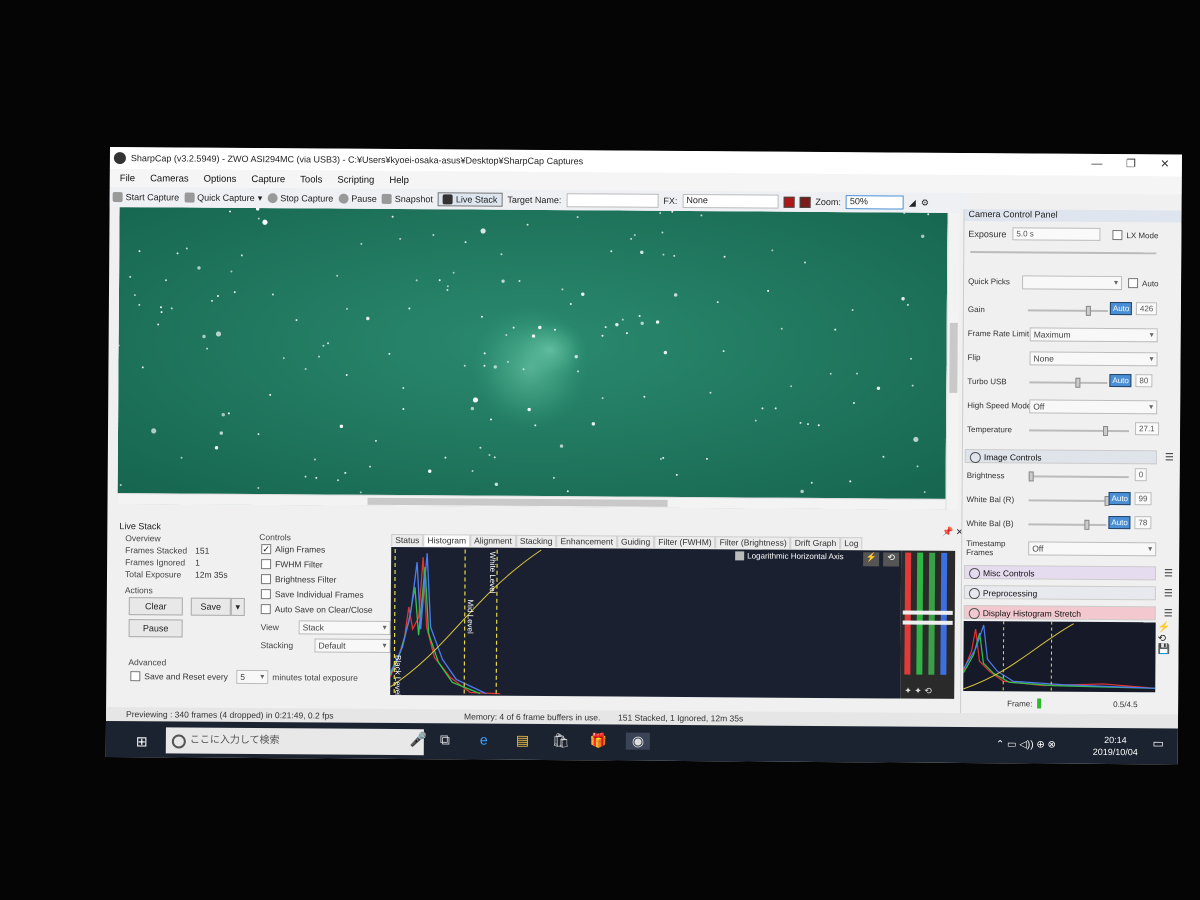 The image size is (1200, 900). What do you see at coordinates (1144, 381) in the screenshot?
I see `turbo-usb-value: 80` at bounding box center [1144, 381].